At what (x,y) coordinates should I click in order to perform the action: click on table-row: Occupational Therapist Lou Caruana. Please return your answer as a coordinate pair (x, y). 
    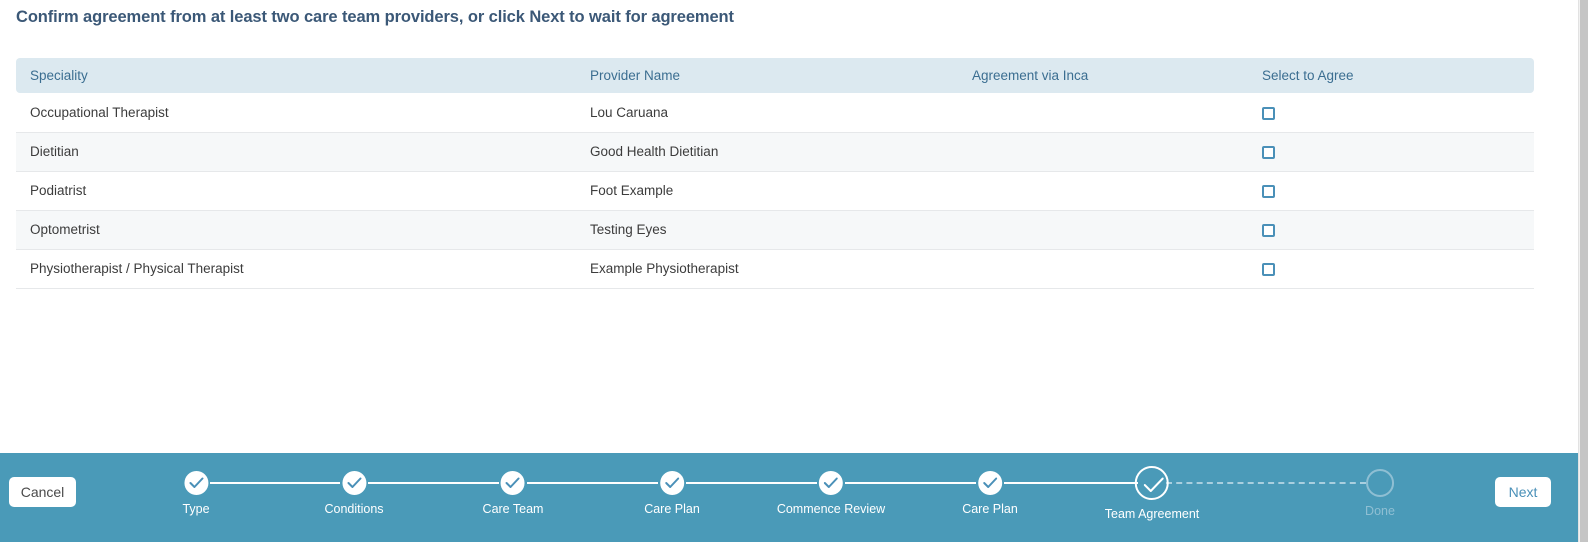
    Looking at the image, I should click on (775, 113).